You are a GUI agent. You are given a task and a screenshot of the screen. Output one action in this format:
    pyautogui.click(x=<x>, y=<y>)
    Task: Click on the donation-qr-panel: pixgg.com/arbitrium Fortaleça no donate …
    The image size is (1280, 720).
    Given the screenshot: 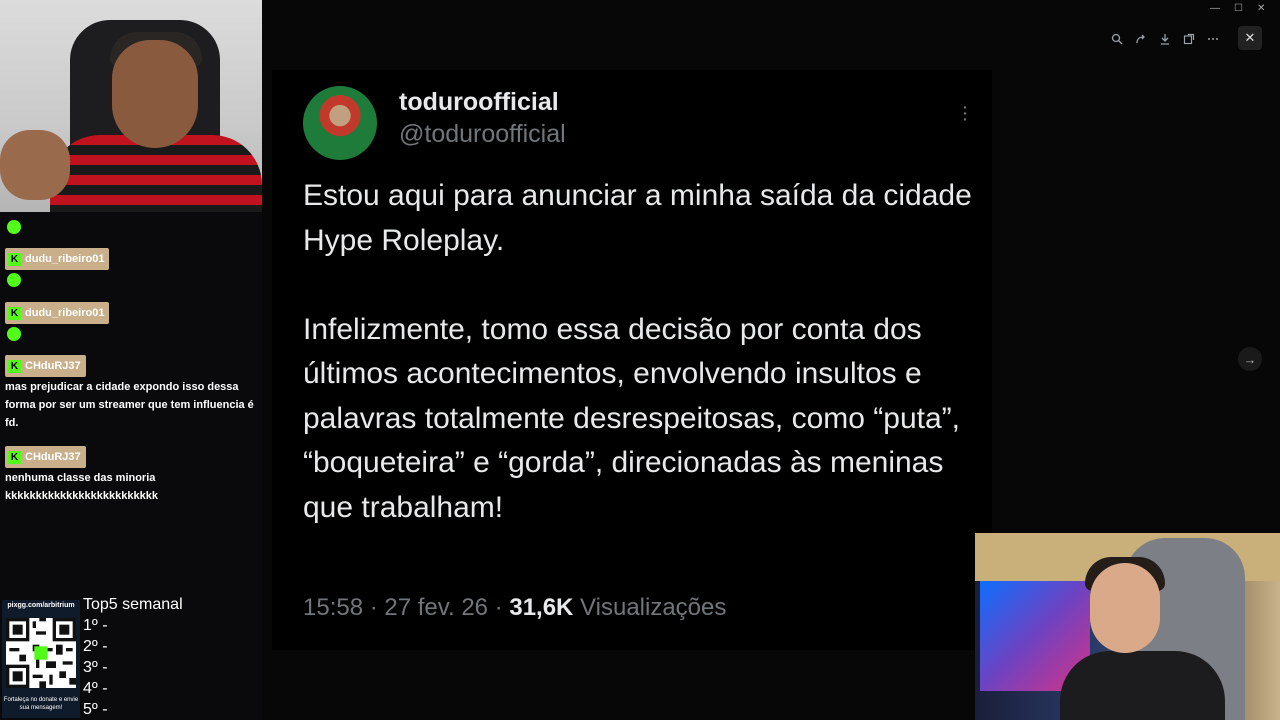 What is the action you would take?
    pyautogui.click(x=41, y=659)
    